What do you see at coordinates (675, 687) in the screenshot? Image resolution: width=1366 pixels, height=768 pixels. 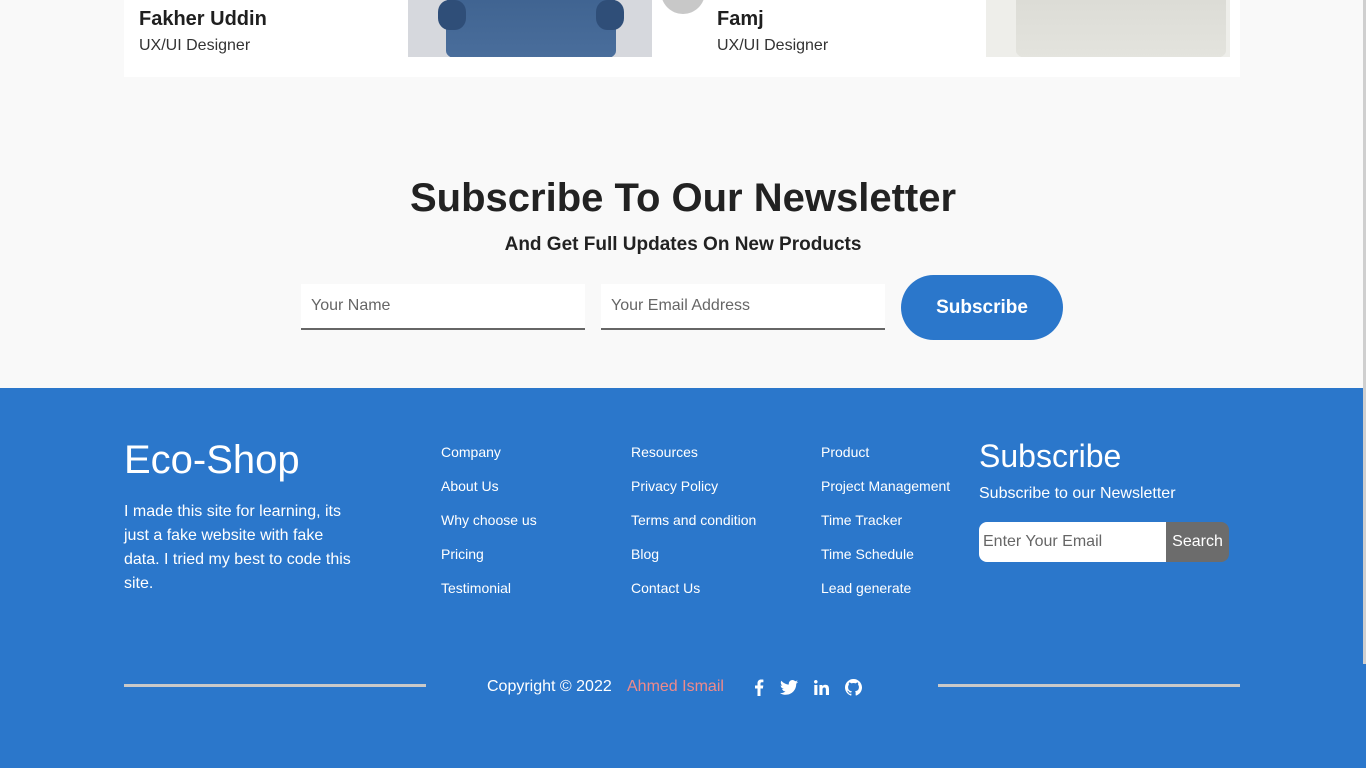 I see `author-link: Ahmed Ismail` at bounding box center [675, 687].